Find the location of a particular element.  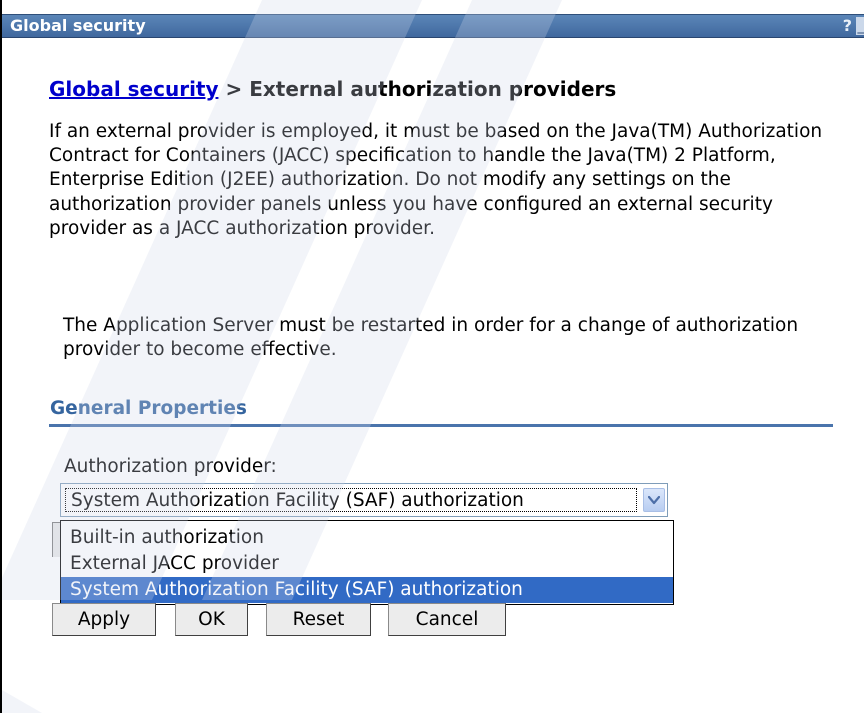

authorization-provider-label: Authorization provider: is located at coordinates (170, 466).